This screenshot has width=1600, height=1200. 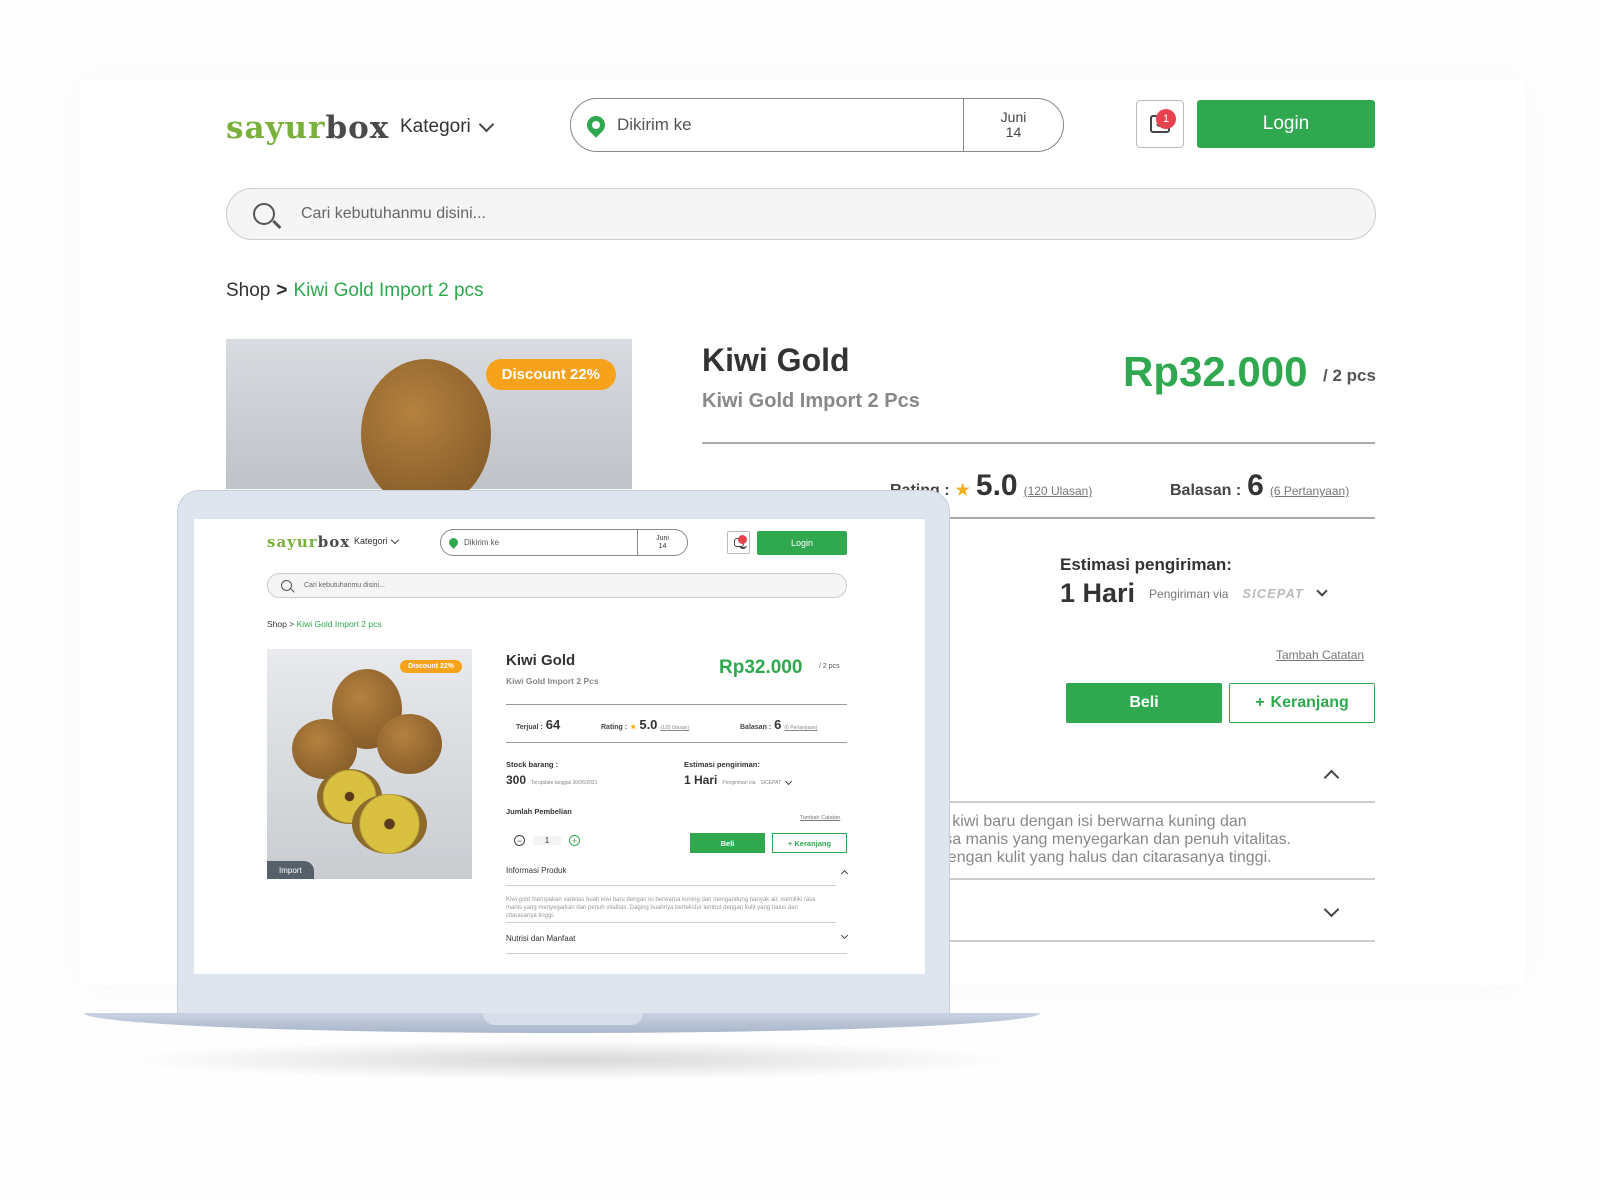 I want to click on shipping-via: Pengiriman via, so click(x=1189, y=593).